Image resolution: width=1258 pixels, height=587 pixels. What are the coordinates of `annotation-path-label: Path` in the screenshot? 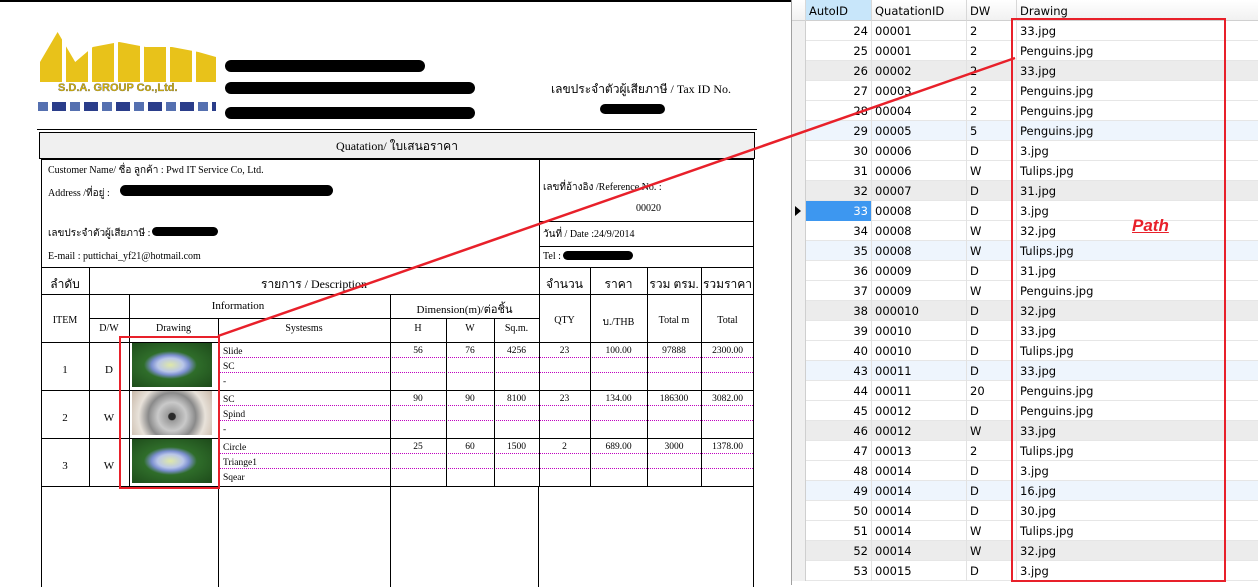 It's located at (1150, 225).